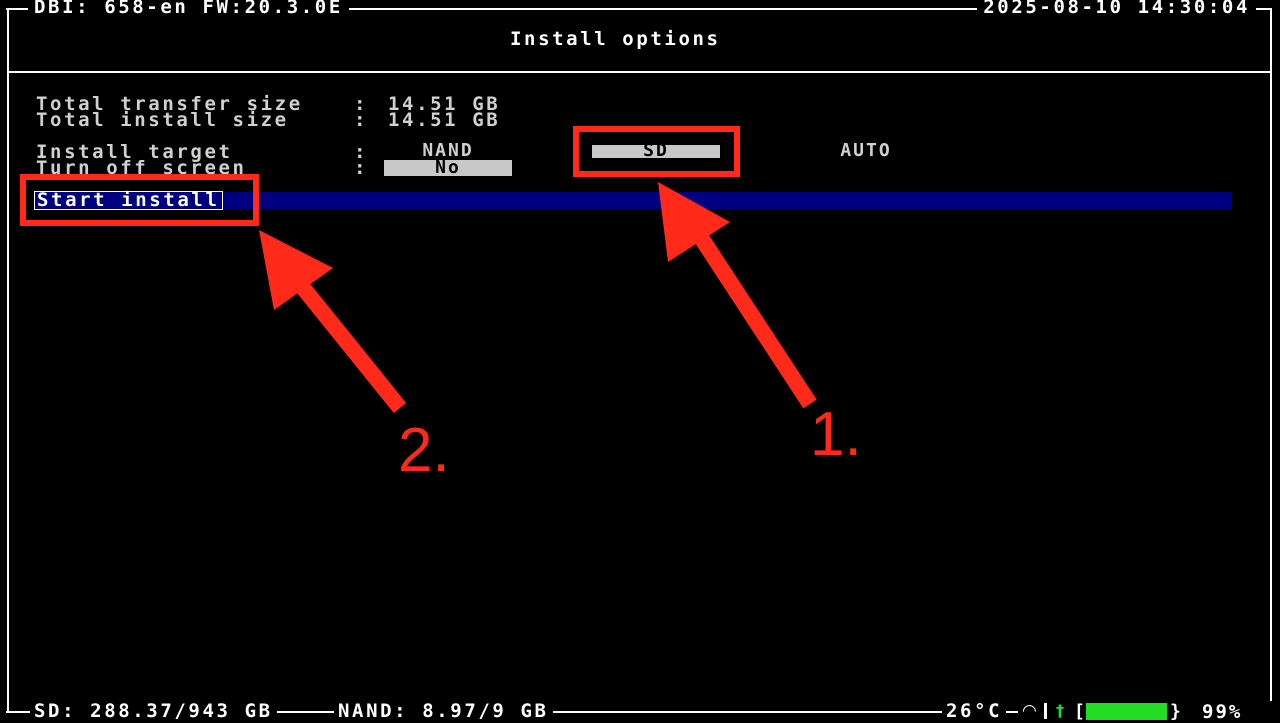 The height and width of the screenshot is (723, 1280). Describe the element at coordinates (1045, 711) in the screenshot. I see `signal-bar-icon` at that location.